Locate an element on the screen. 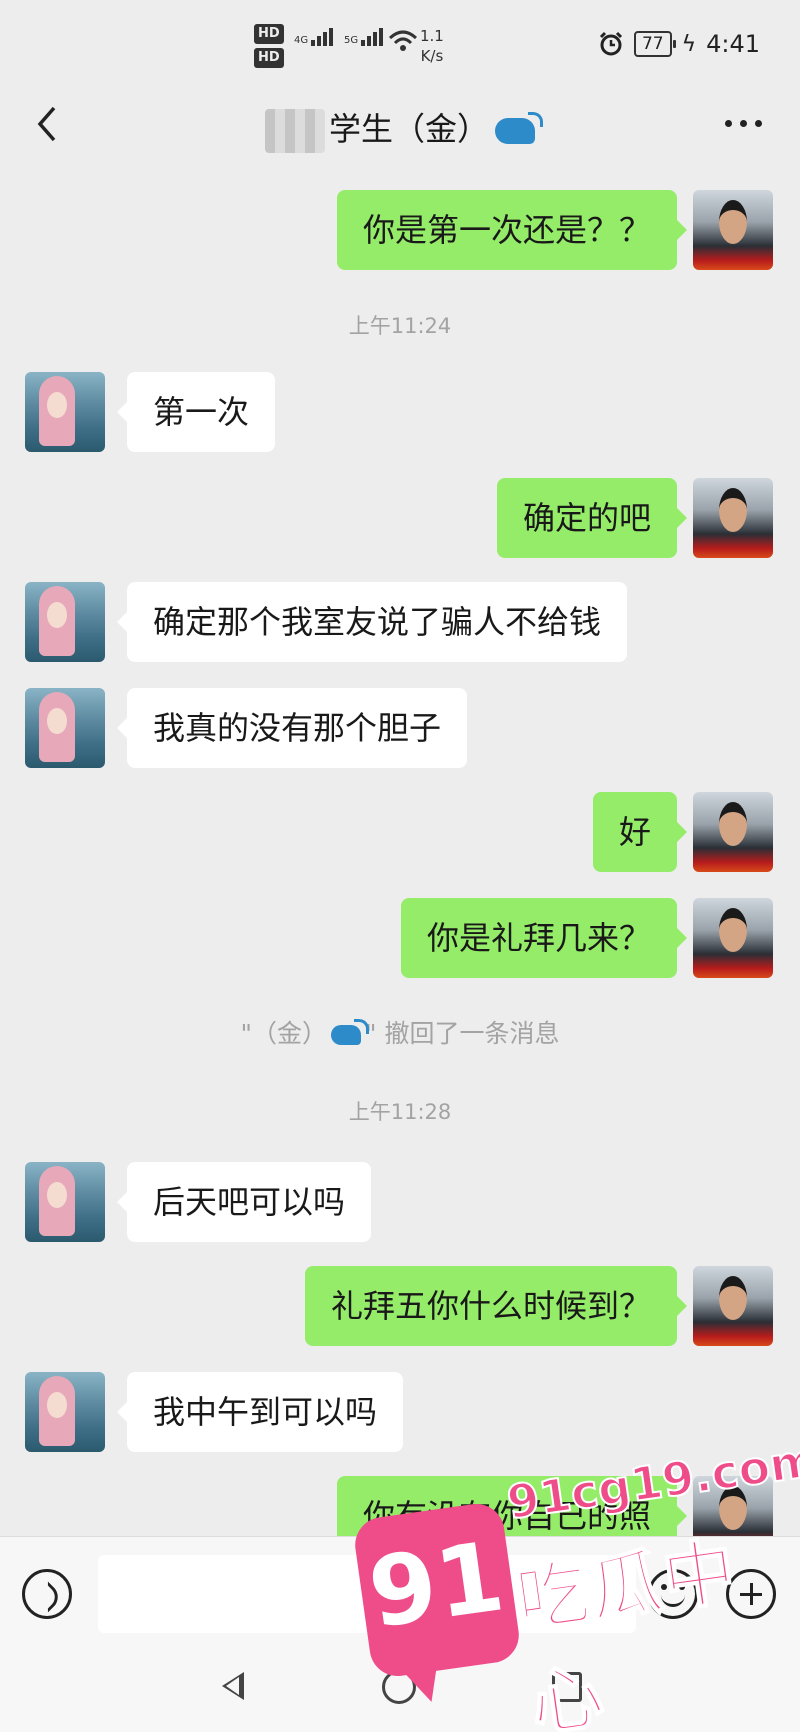 The image size is (800, 1732). message-bubble-received: 第一次 is located at coordinates (196, 412).